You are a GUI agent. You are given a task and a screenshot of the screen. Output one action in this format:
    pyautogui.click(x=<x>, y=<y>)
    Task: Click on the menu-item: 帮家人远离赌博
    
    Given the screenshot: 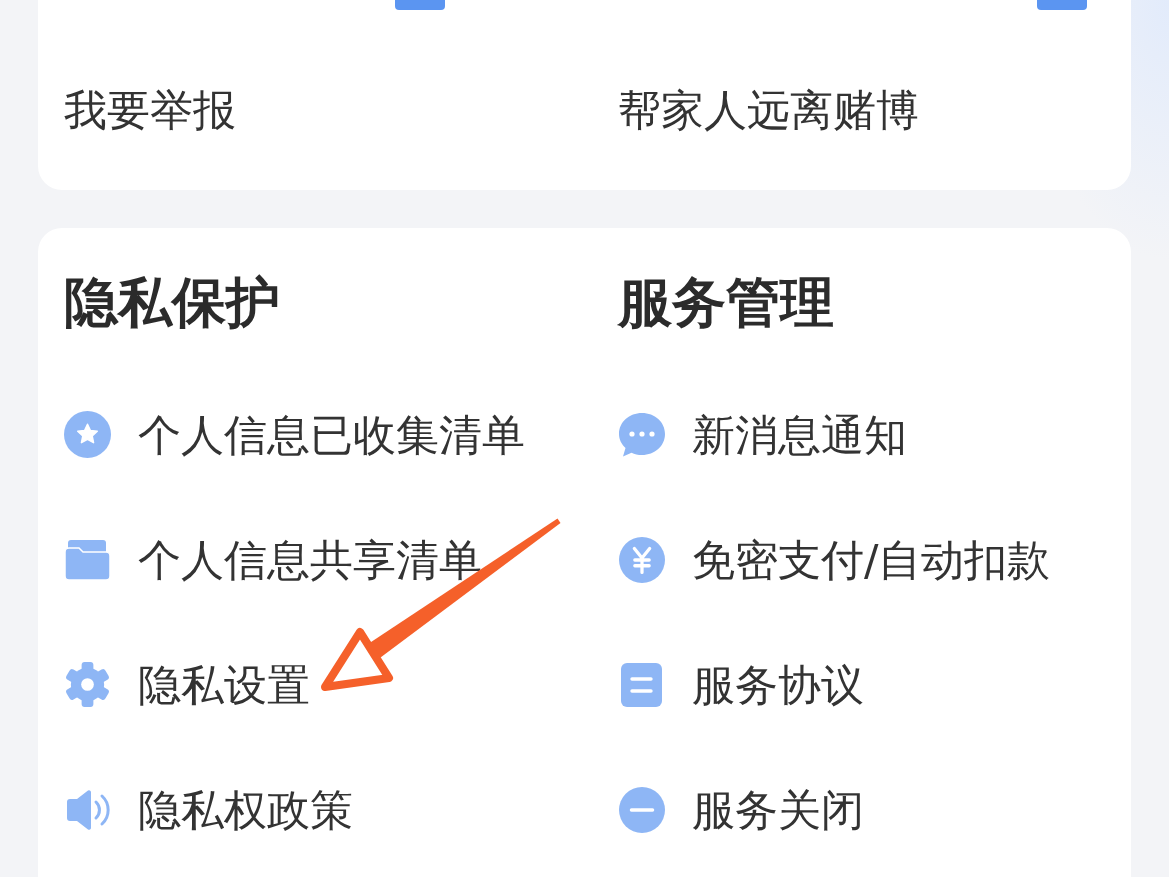 What is the action you would take?
    pyautogui.click(x=768, y=110)
    